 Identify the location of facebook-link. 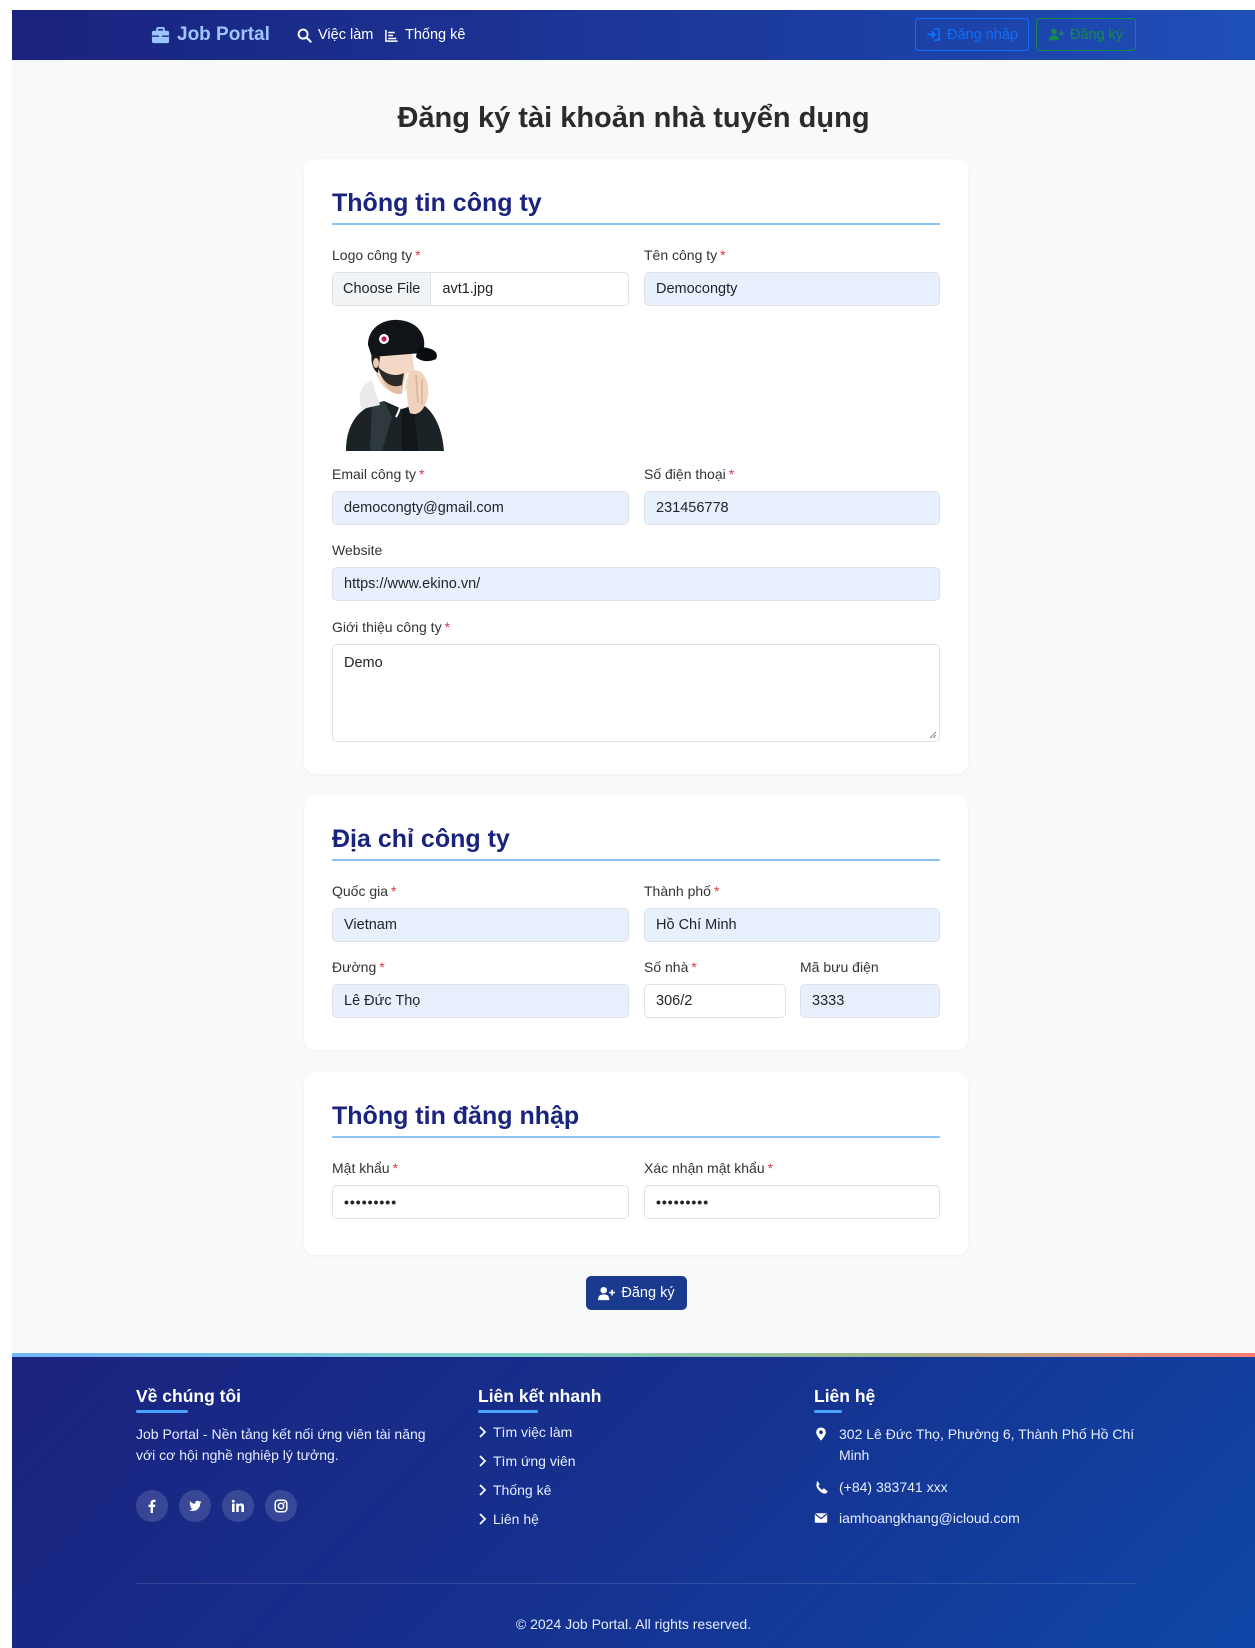
(152, 1506).